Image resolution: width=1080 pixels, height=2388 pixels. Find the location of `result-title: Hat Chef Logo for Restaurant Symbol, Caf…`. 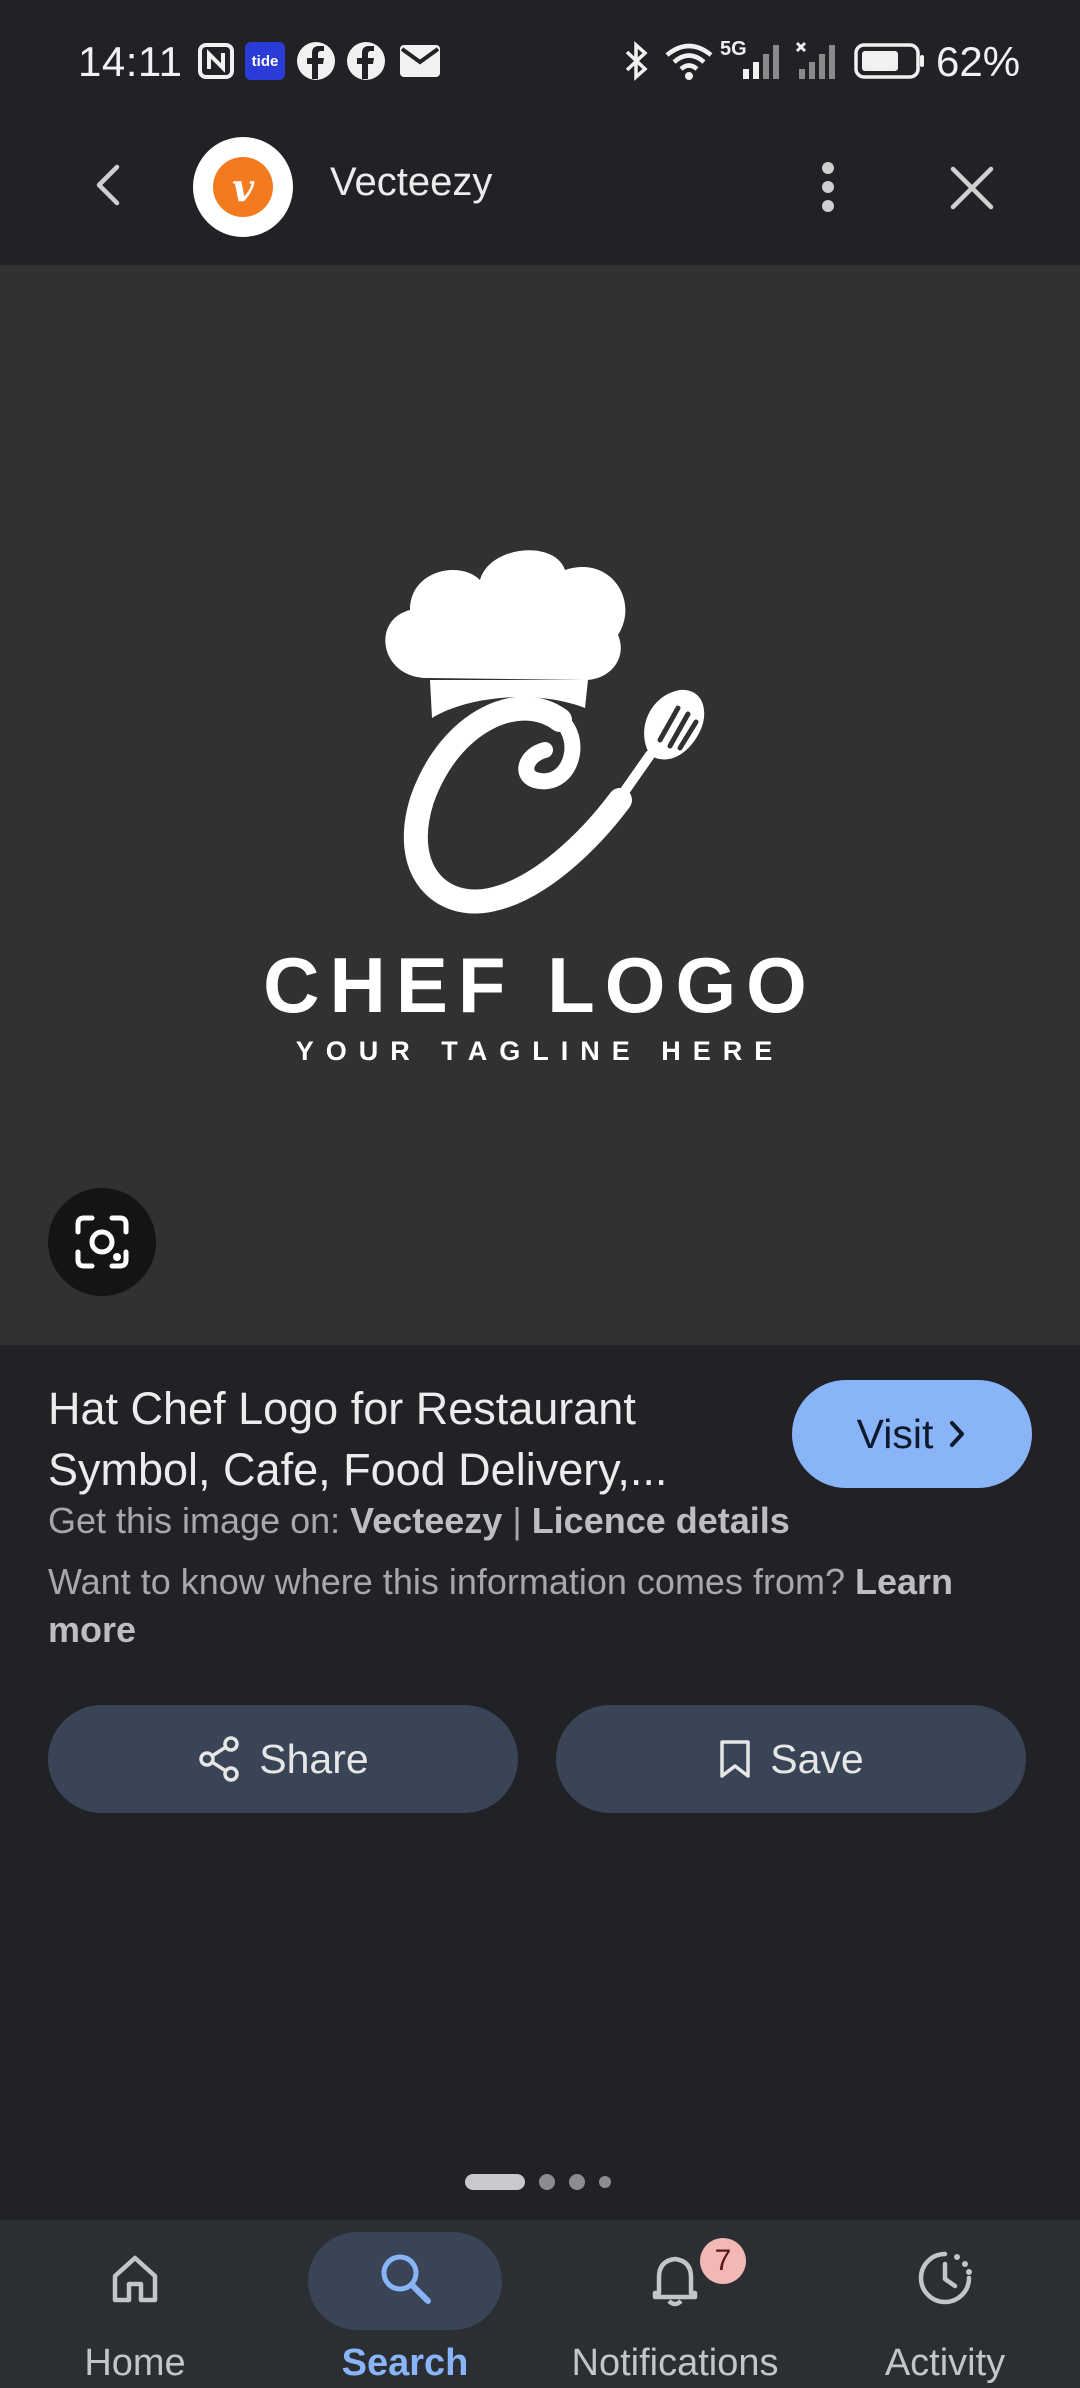

result-title: Hat Chef Logo for Restaurant Symbol, Caf… is located at coordinates (358, 1439).